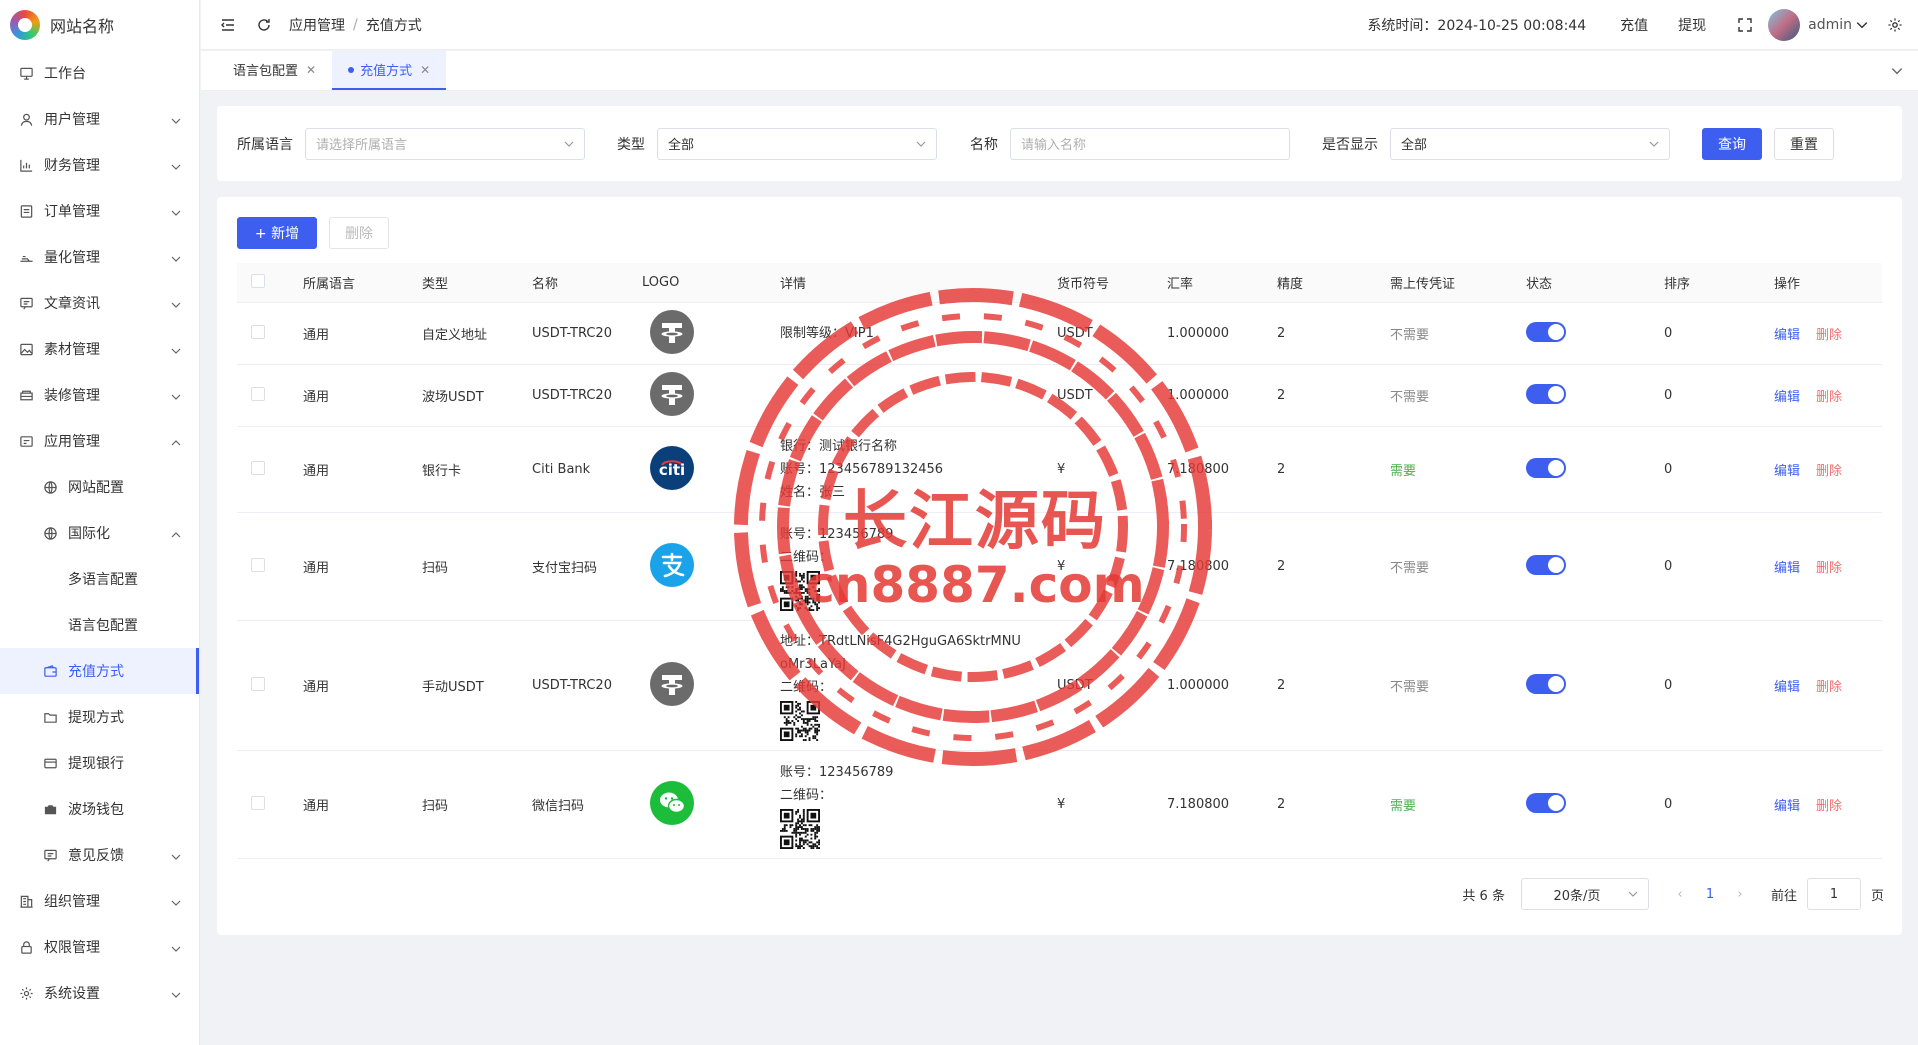 The height and width of the screenshot is (1045, 1918). Describe the element at coordinates (1584, 894) in the screenshot. I see `page-size-select: 20条/页` at that location.